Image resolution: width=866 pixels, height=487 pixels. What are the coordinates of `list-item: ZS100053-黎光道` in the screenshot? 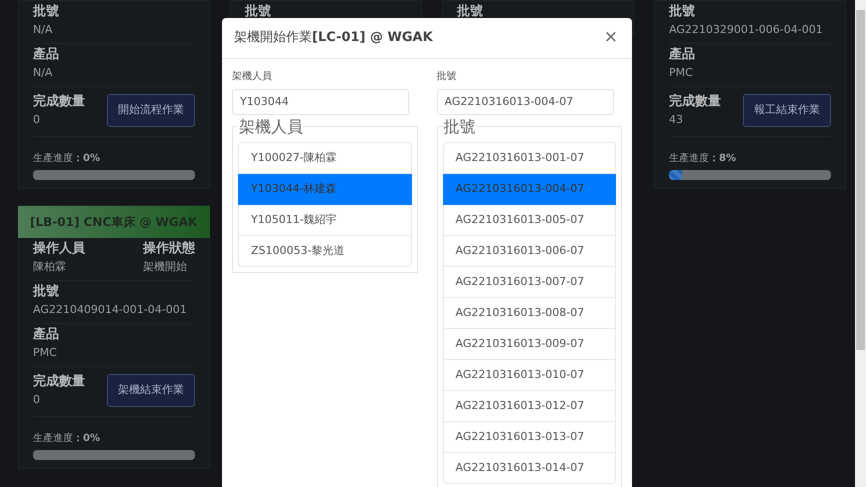 It's located at (325, 251).